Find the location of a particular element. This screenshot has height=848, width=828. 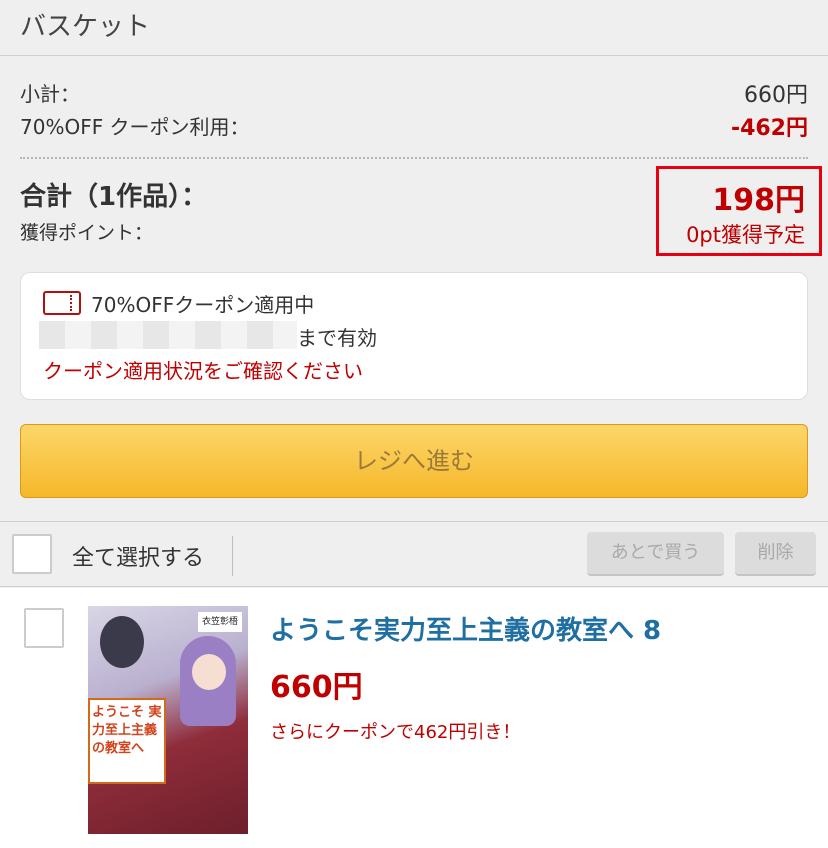

basket-header: バスケット is located at coordinates (414, 28).